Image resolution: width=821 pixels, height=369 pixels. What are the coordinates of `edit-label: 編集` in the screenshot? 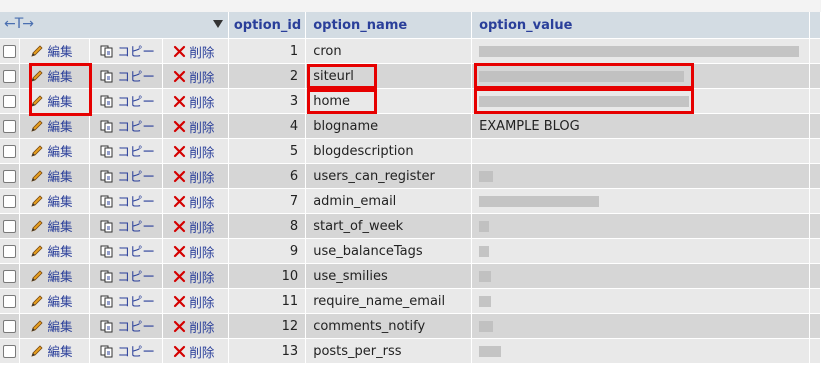 It's located at (60, 102).